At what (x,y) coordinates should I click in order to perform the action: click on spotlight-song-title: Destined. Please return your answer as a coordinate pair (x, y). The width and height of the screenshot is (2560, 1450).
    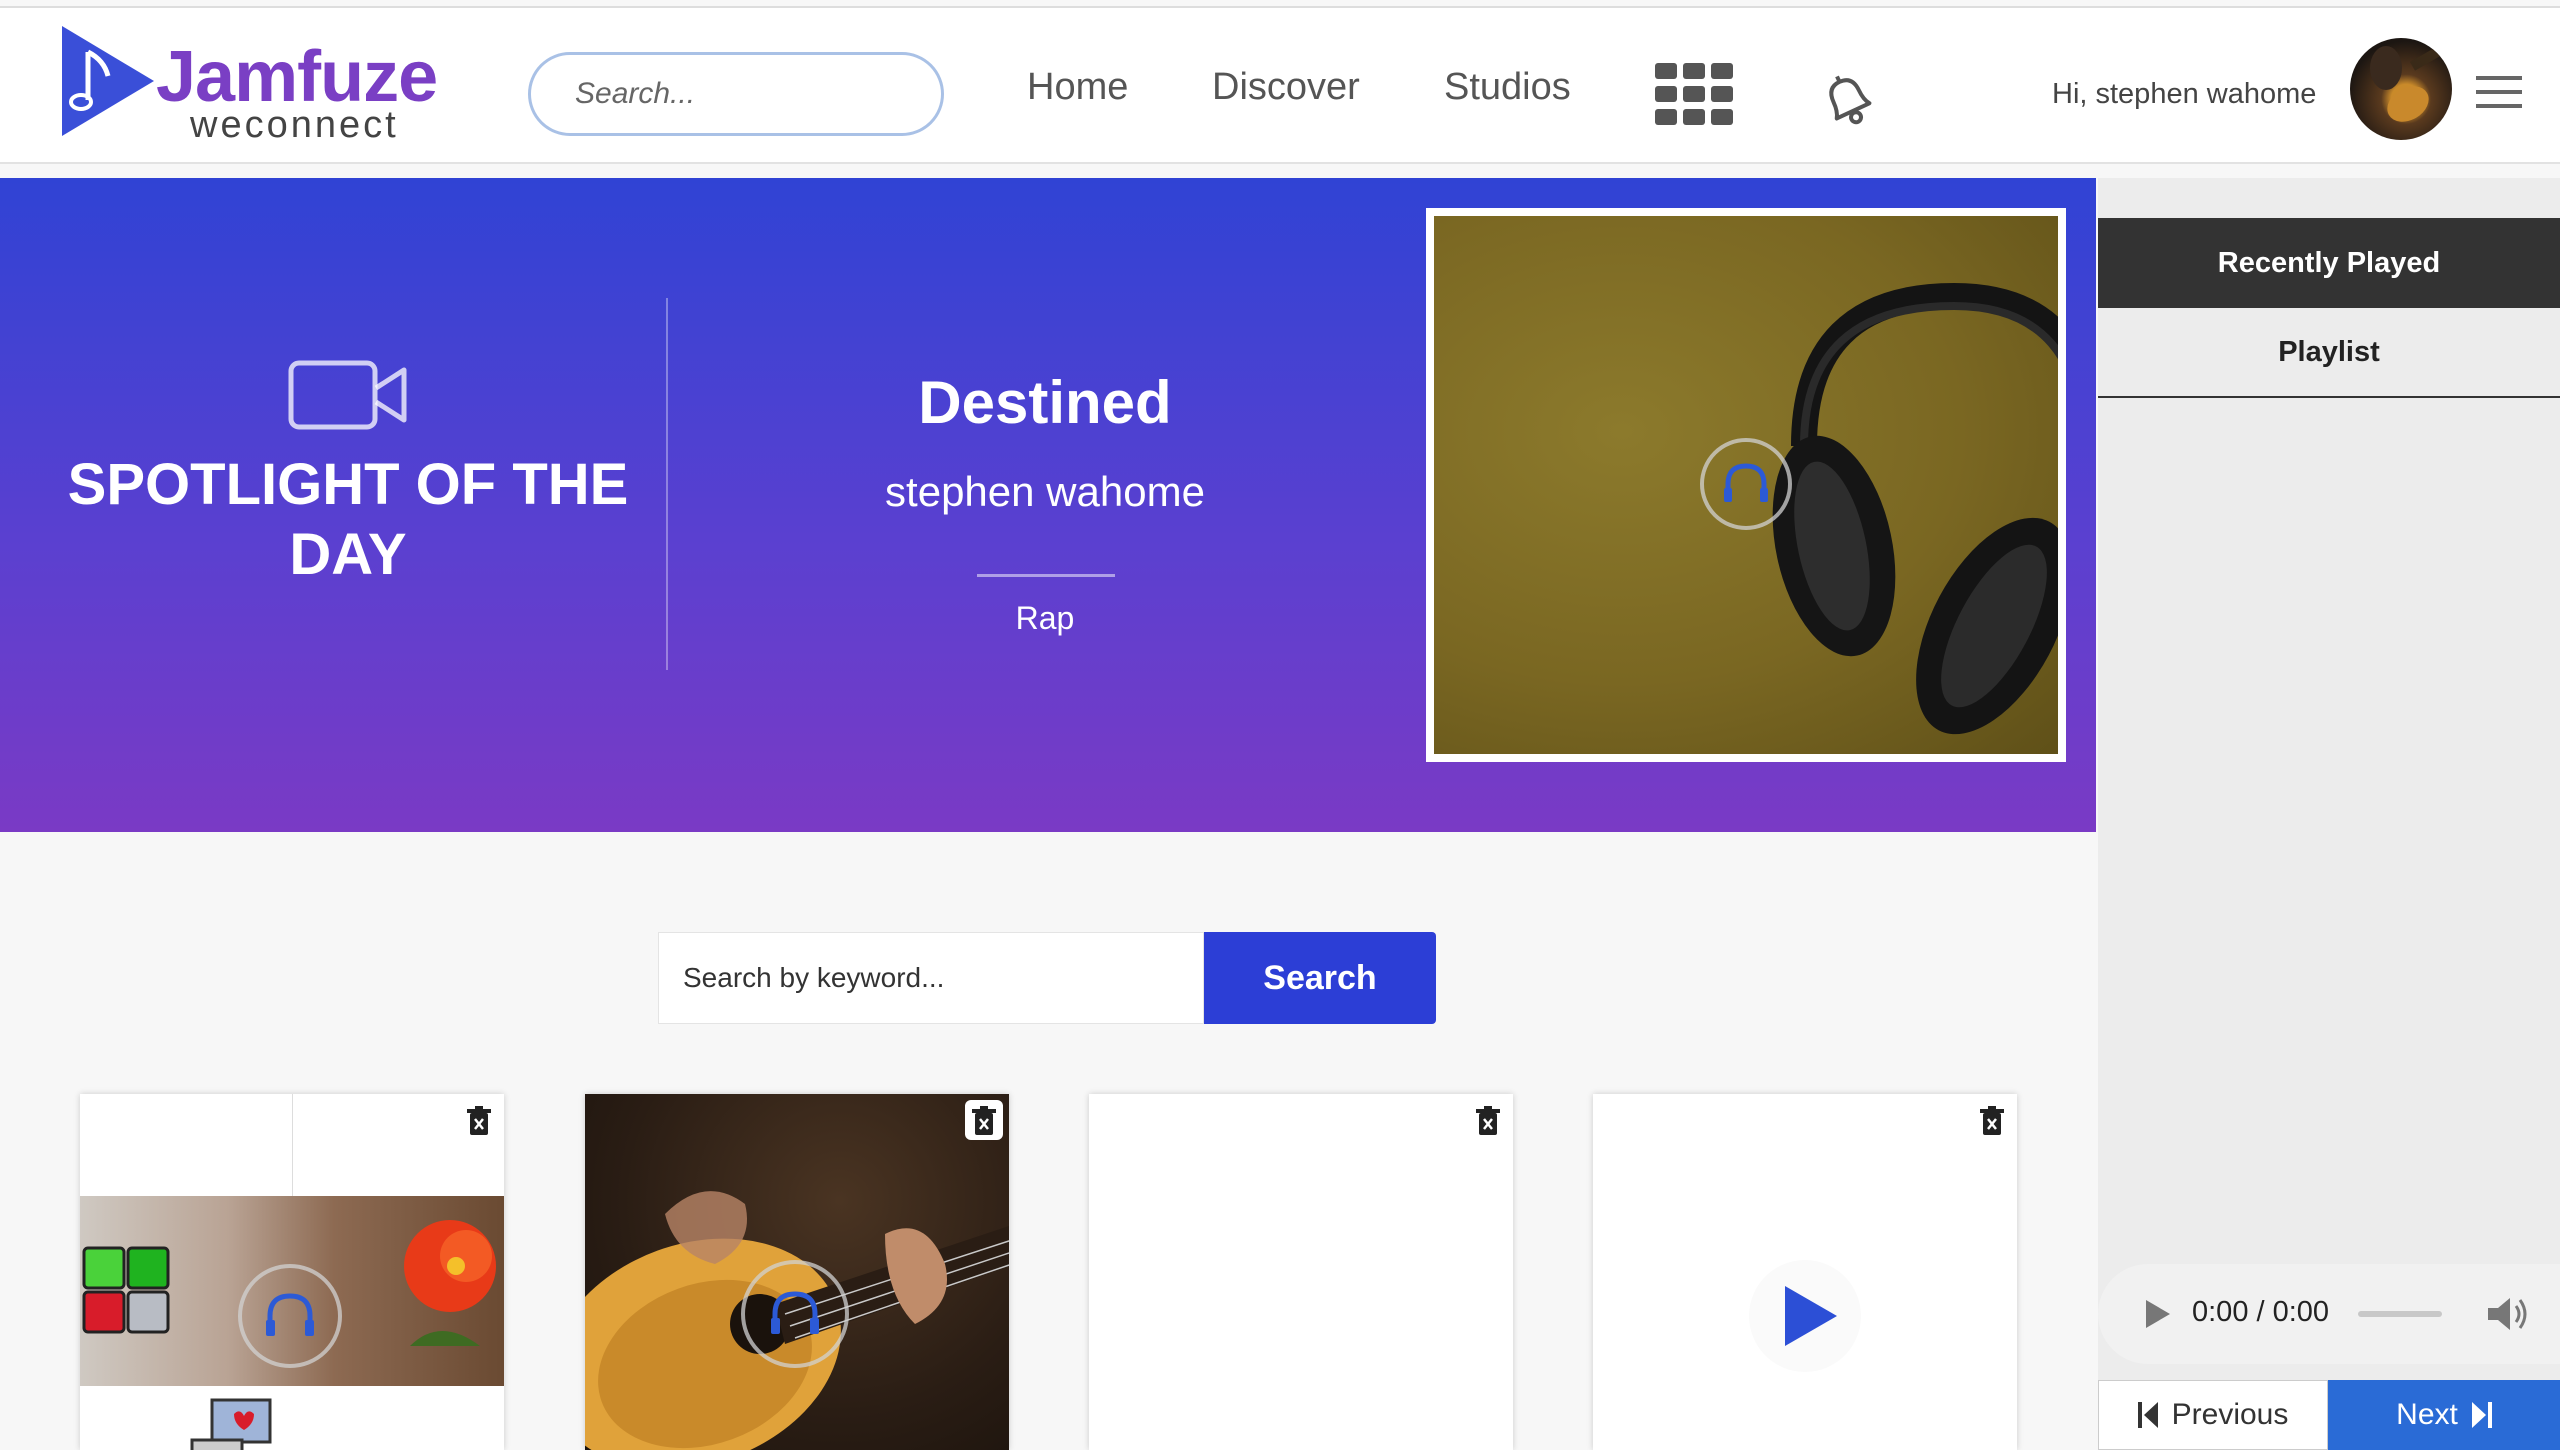
    Looking at the image, I should click on (1045, 402).